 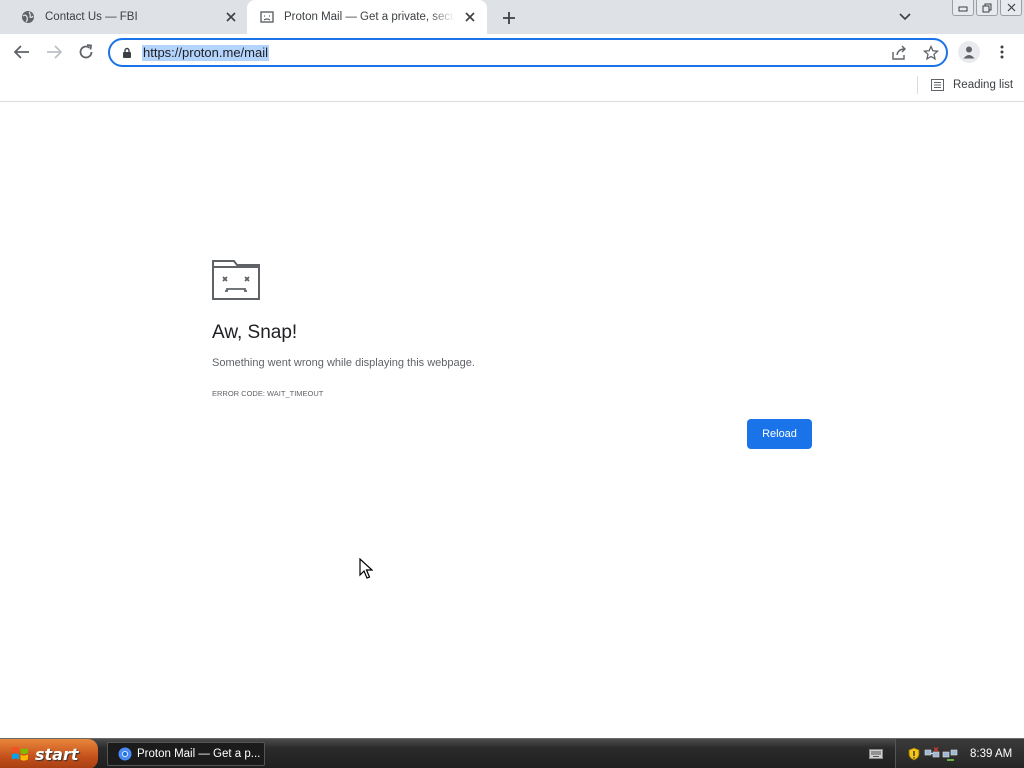 I want to click on taskbar: start Proton Mail — Get a p... 8:39 AM, so click(x=512, y=753).